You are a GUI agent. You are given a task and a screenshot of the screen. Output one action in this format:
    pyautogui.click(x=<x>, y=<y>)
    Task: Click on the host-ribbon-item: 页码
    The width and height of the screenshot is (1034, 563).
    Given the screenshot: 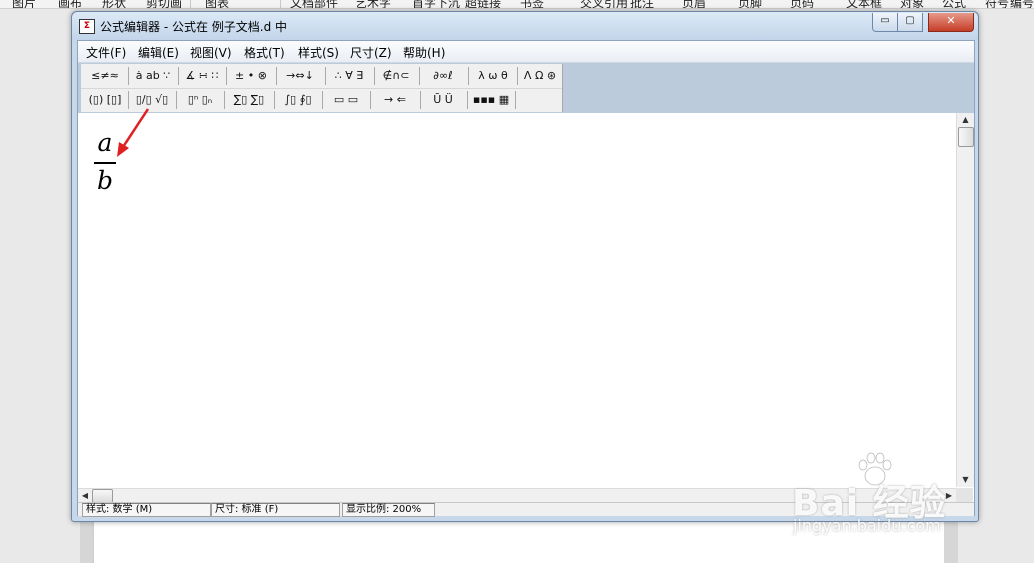 What is the action you would take?
    pyautogui.click(x=802, y=4)
    